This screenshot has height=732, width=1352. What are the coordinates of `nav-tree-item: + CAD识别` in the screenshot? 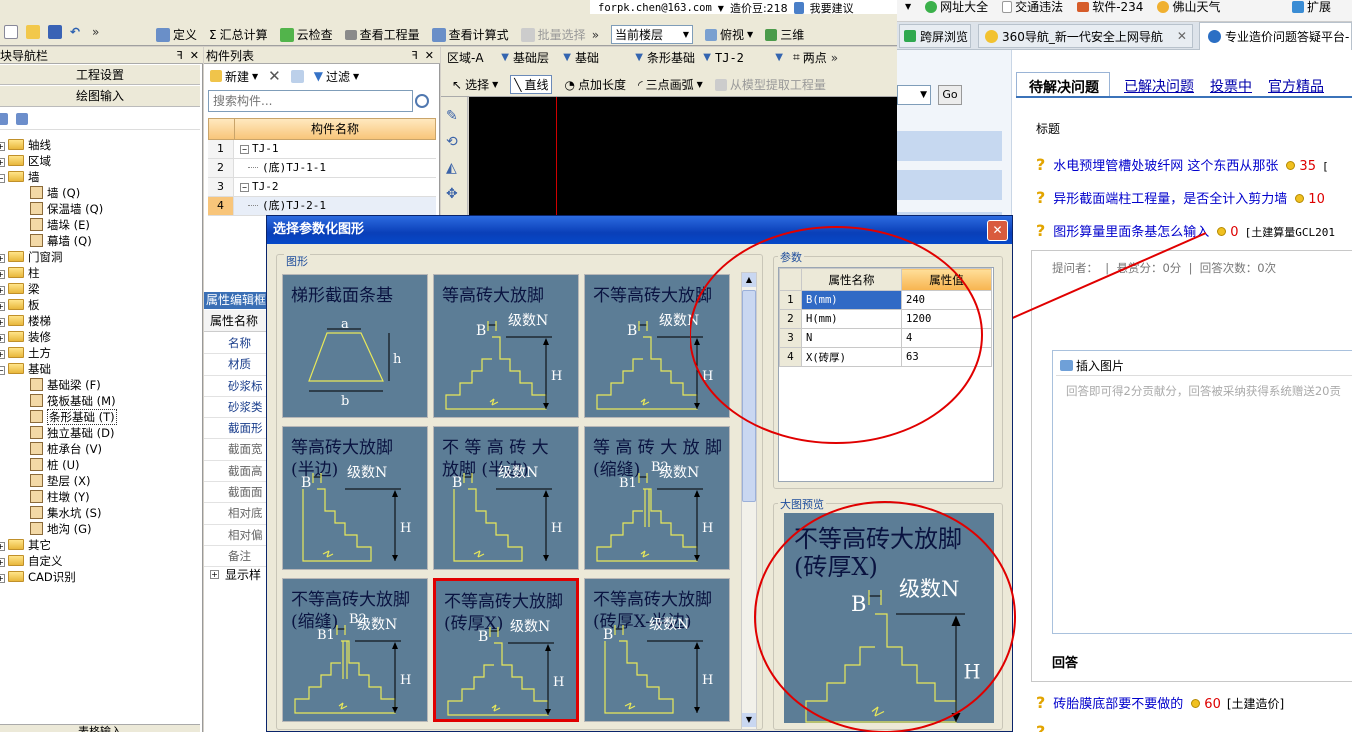 It's located at (100, 577).